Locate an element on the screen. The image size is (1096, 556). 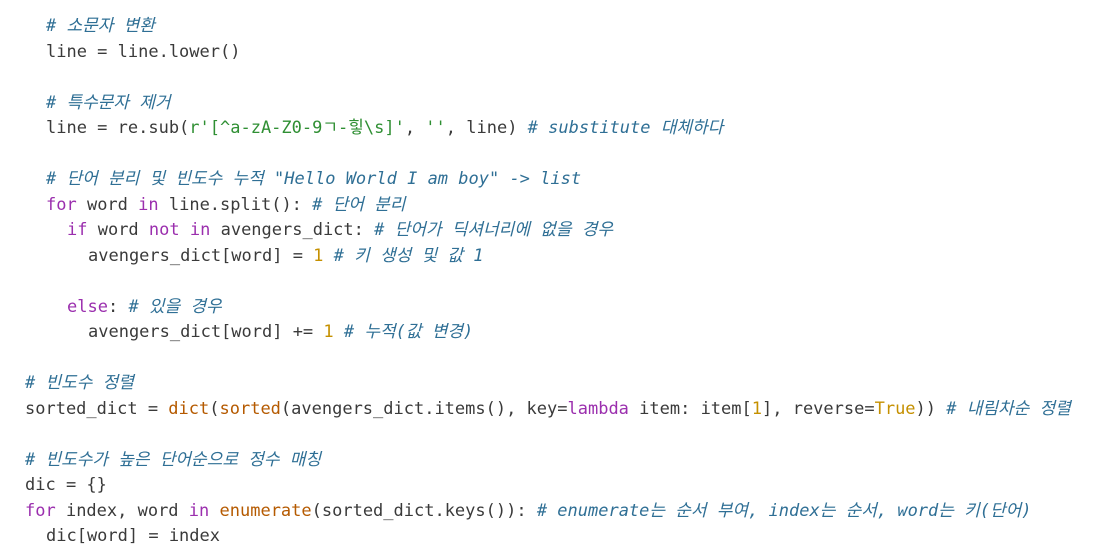
code-line: avengers_dict[word] += 1 # 누적(값 변경) is located at coordinates (280, 333).